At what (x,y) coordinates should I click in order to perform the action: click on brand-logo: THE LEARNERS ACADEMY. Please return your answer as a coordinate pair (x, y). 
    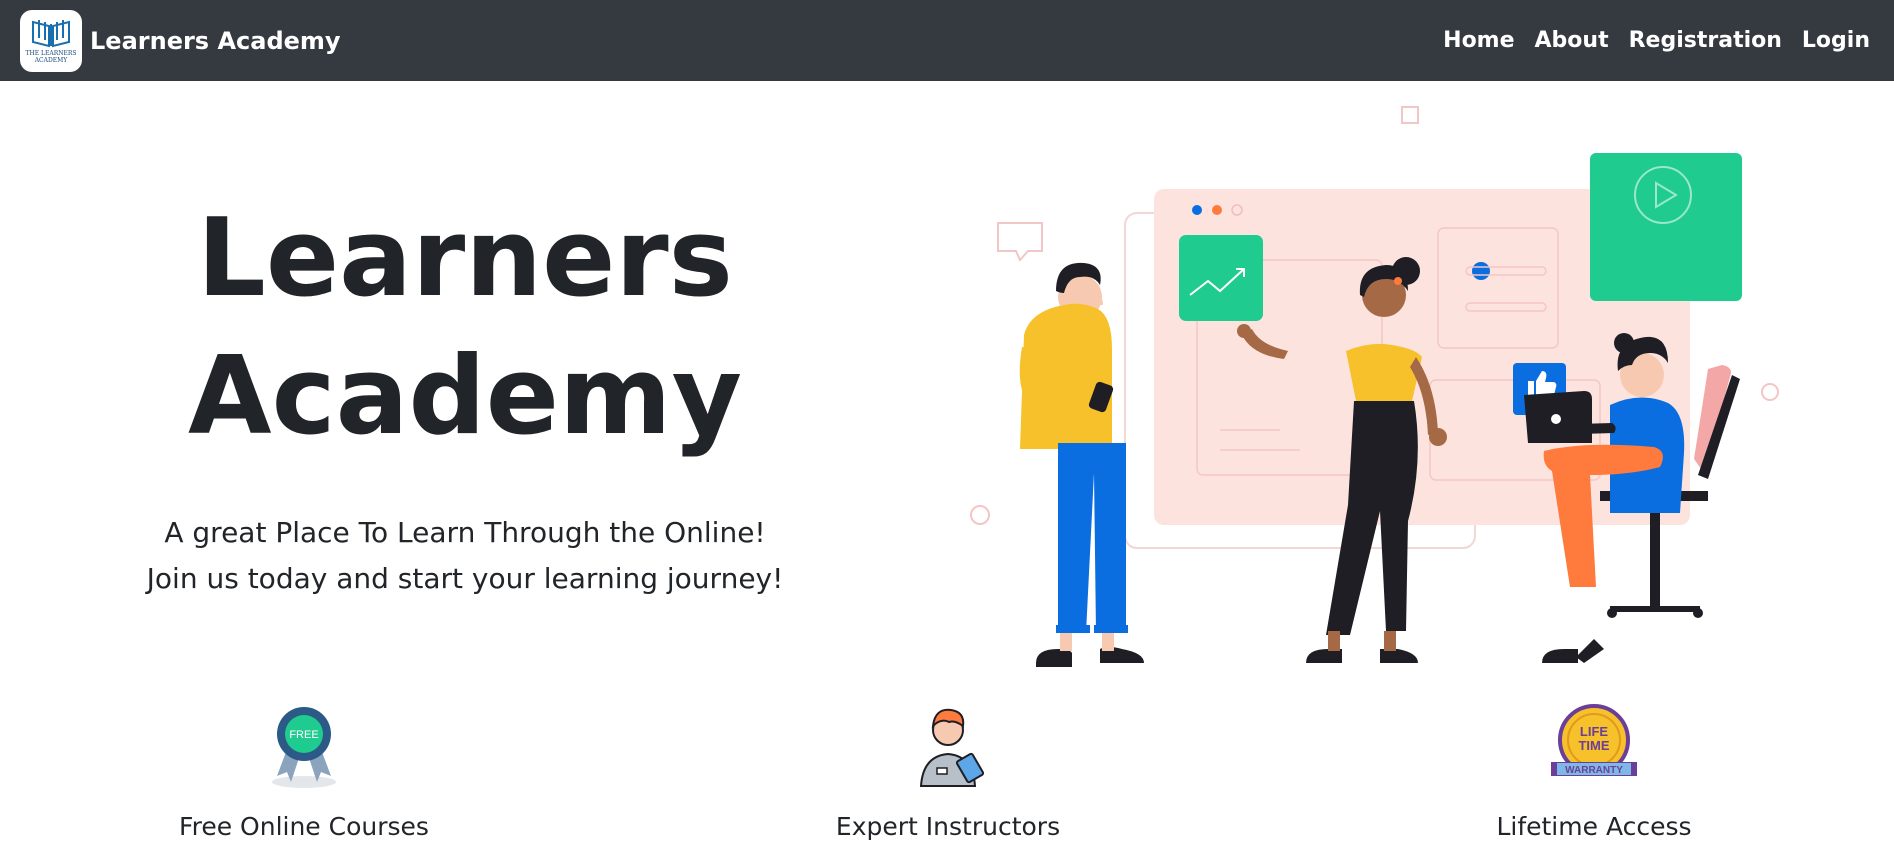
    Looking at the image, I should click on (51, 40).